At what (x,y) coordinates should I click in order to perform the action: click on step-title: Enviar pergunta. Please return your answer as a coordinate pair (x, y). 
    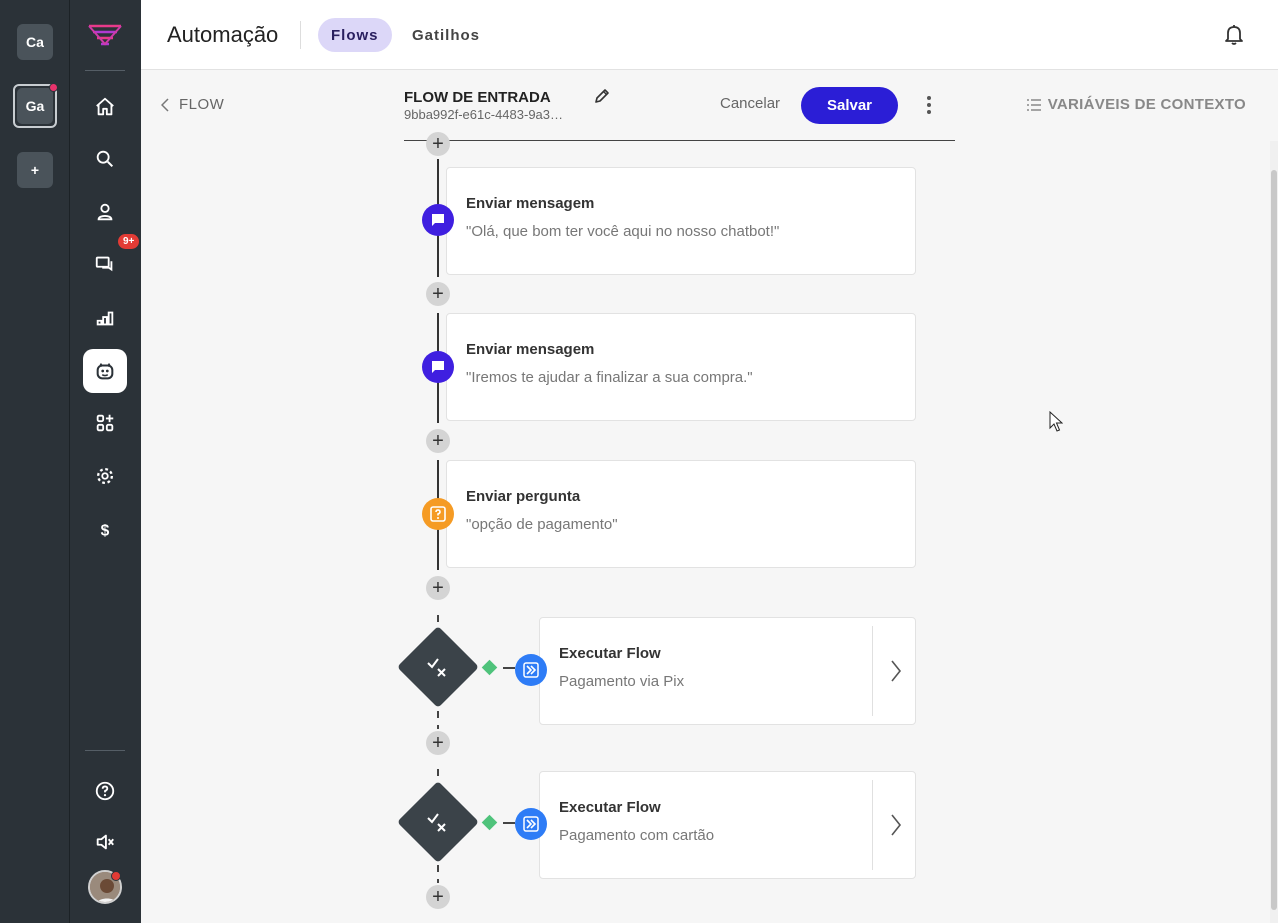
    Looking at the image, I should click on (523, 496).